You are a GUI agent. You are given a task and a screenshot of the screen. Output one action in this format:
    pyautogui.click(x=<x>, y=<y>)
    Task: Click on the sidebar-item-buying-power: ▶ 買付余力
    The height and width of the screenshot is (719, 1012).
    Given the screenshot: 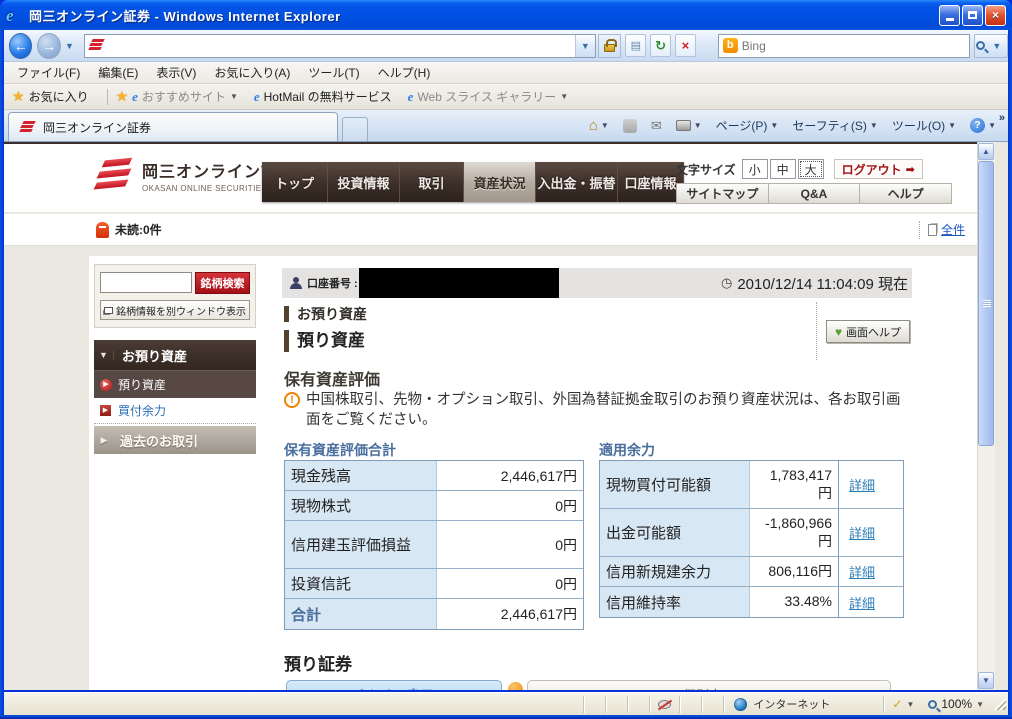 What is the action you would take?
    pyautogui.click(x=175, y=411)
    